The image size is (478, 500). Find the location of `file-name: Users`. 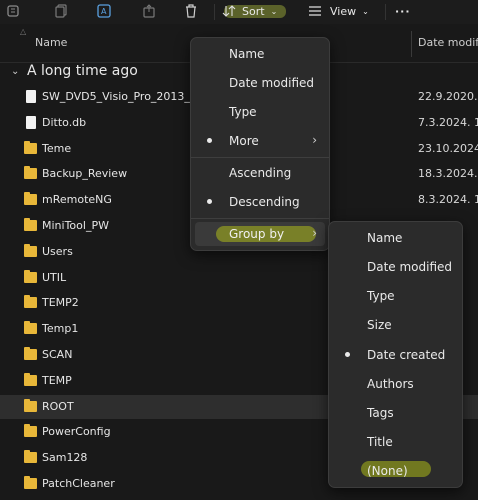

file-name: Users is located at coordinates (57, 251).